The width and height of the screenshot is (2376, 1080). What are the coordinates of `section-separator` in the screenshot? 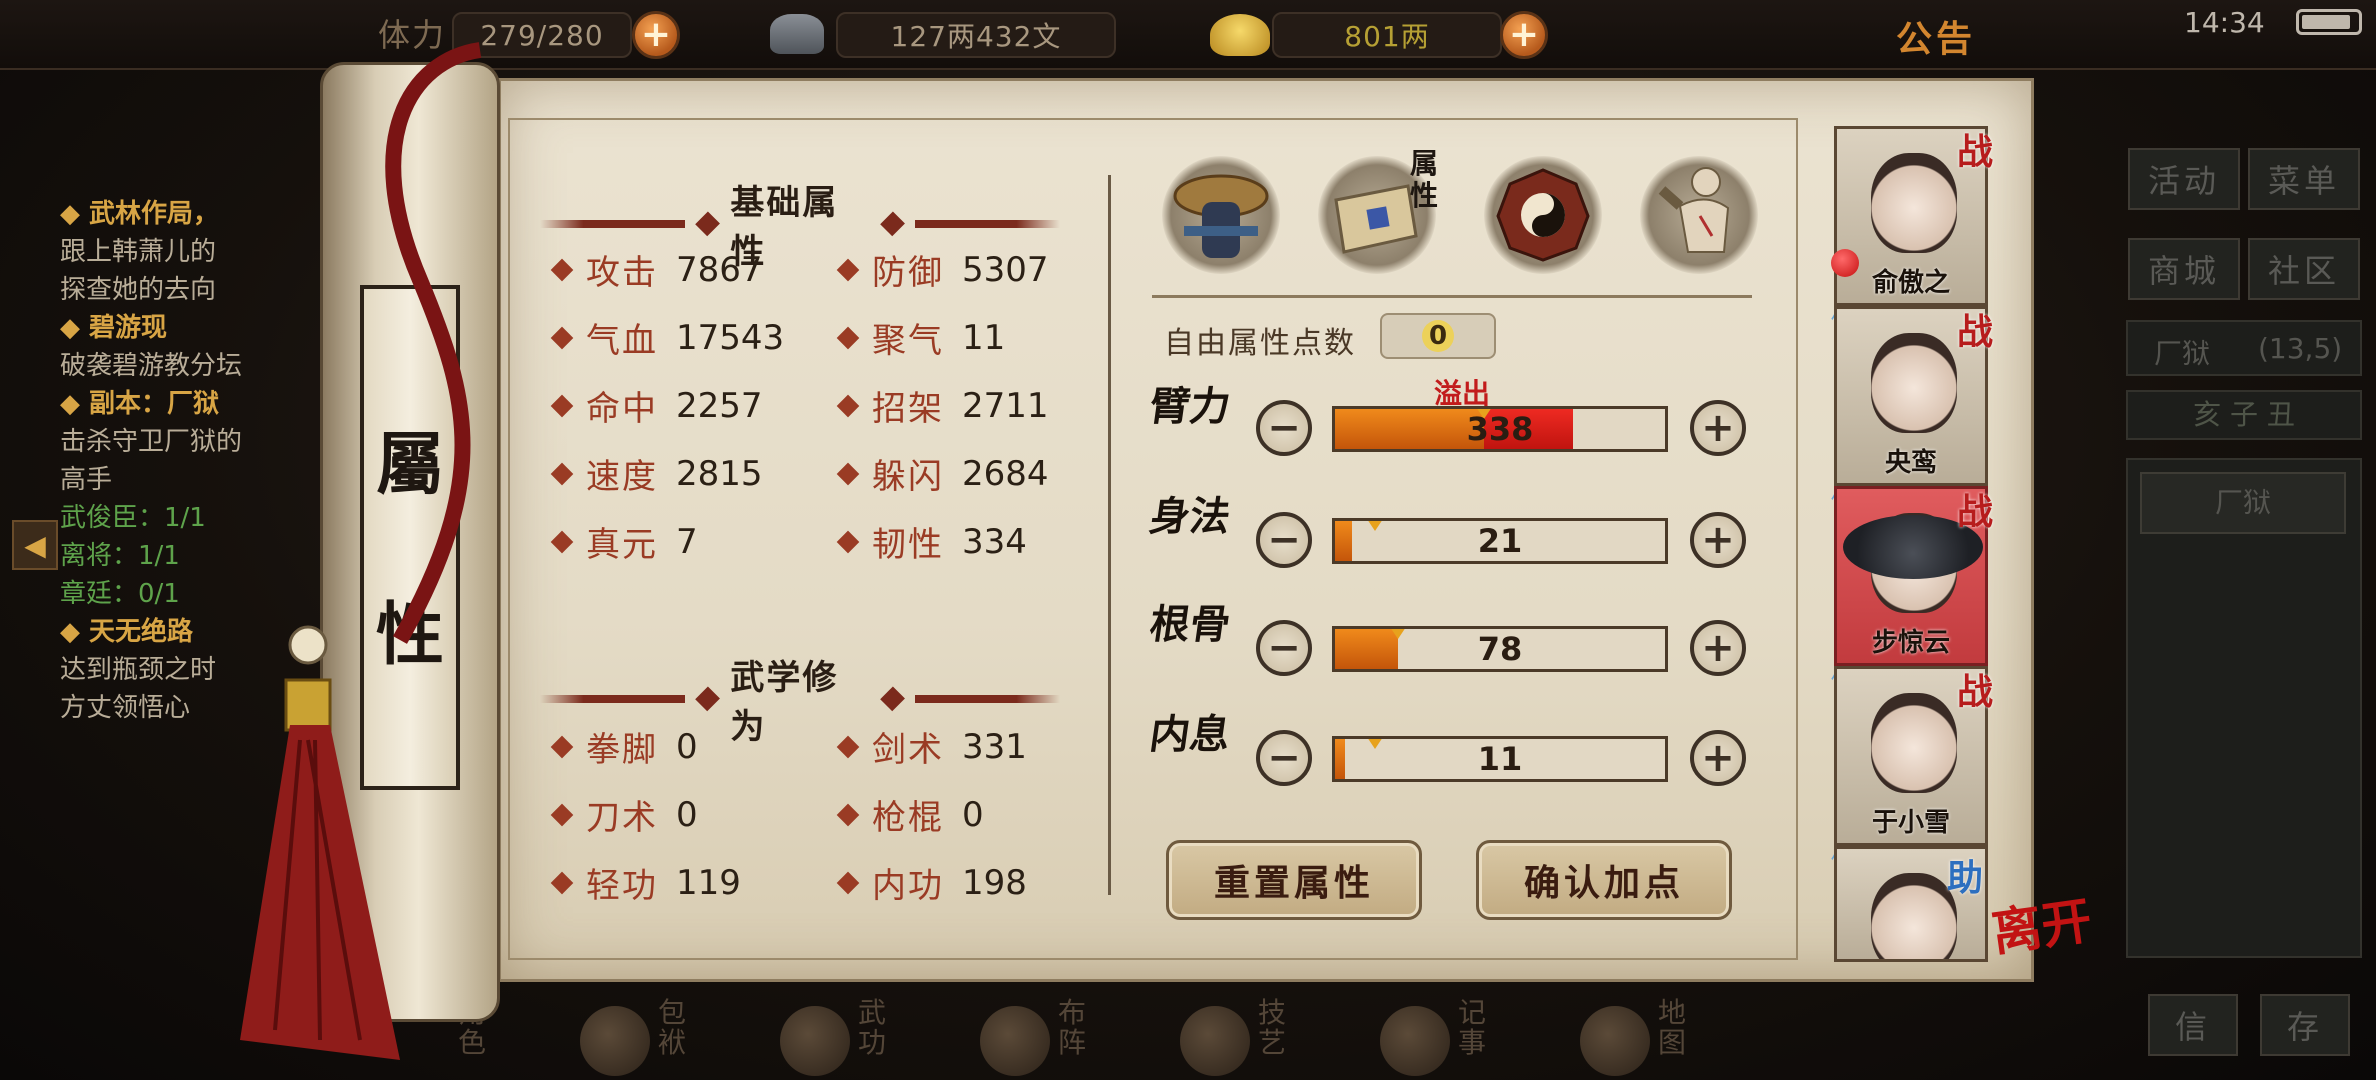 It's located at (1452, 296).